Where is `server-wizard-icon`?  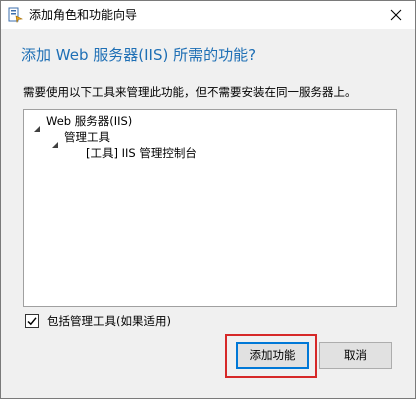 server-wizard-icon is located at coordinates (15, 15).